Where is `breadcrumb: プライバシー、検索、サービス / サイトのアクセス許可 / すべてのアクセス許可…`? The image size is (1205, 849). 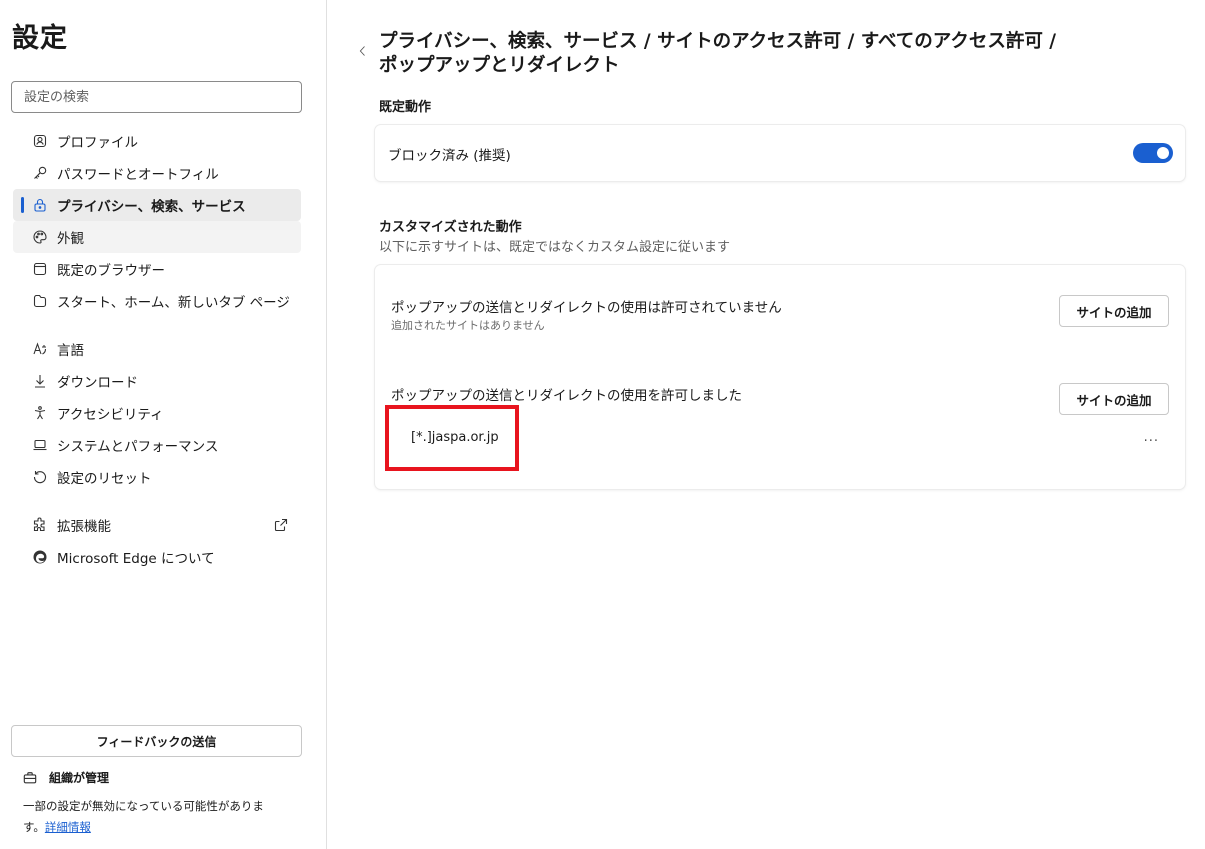
breadcrumb: プライバシー、検索、サービス / サイトのアクセス許可 / すべてのアクセス許可… is located at coordinates (774, 54).